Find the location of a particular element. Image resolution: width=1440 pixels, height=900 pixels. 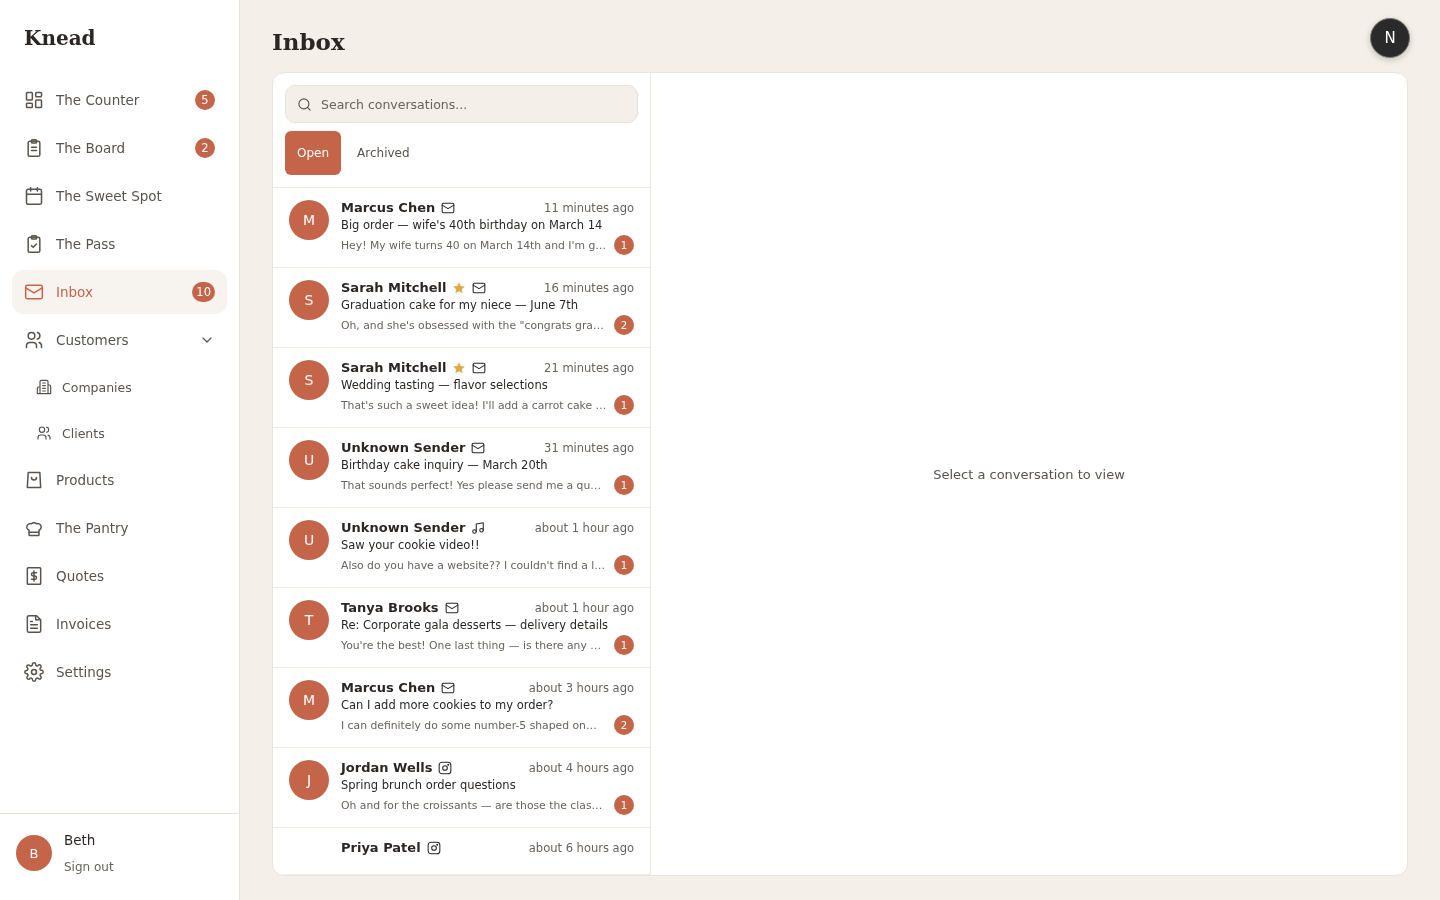

timestamp: 21 minutes ago is located at coordinates (589, 367).